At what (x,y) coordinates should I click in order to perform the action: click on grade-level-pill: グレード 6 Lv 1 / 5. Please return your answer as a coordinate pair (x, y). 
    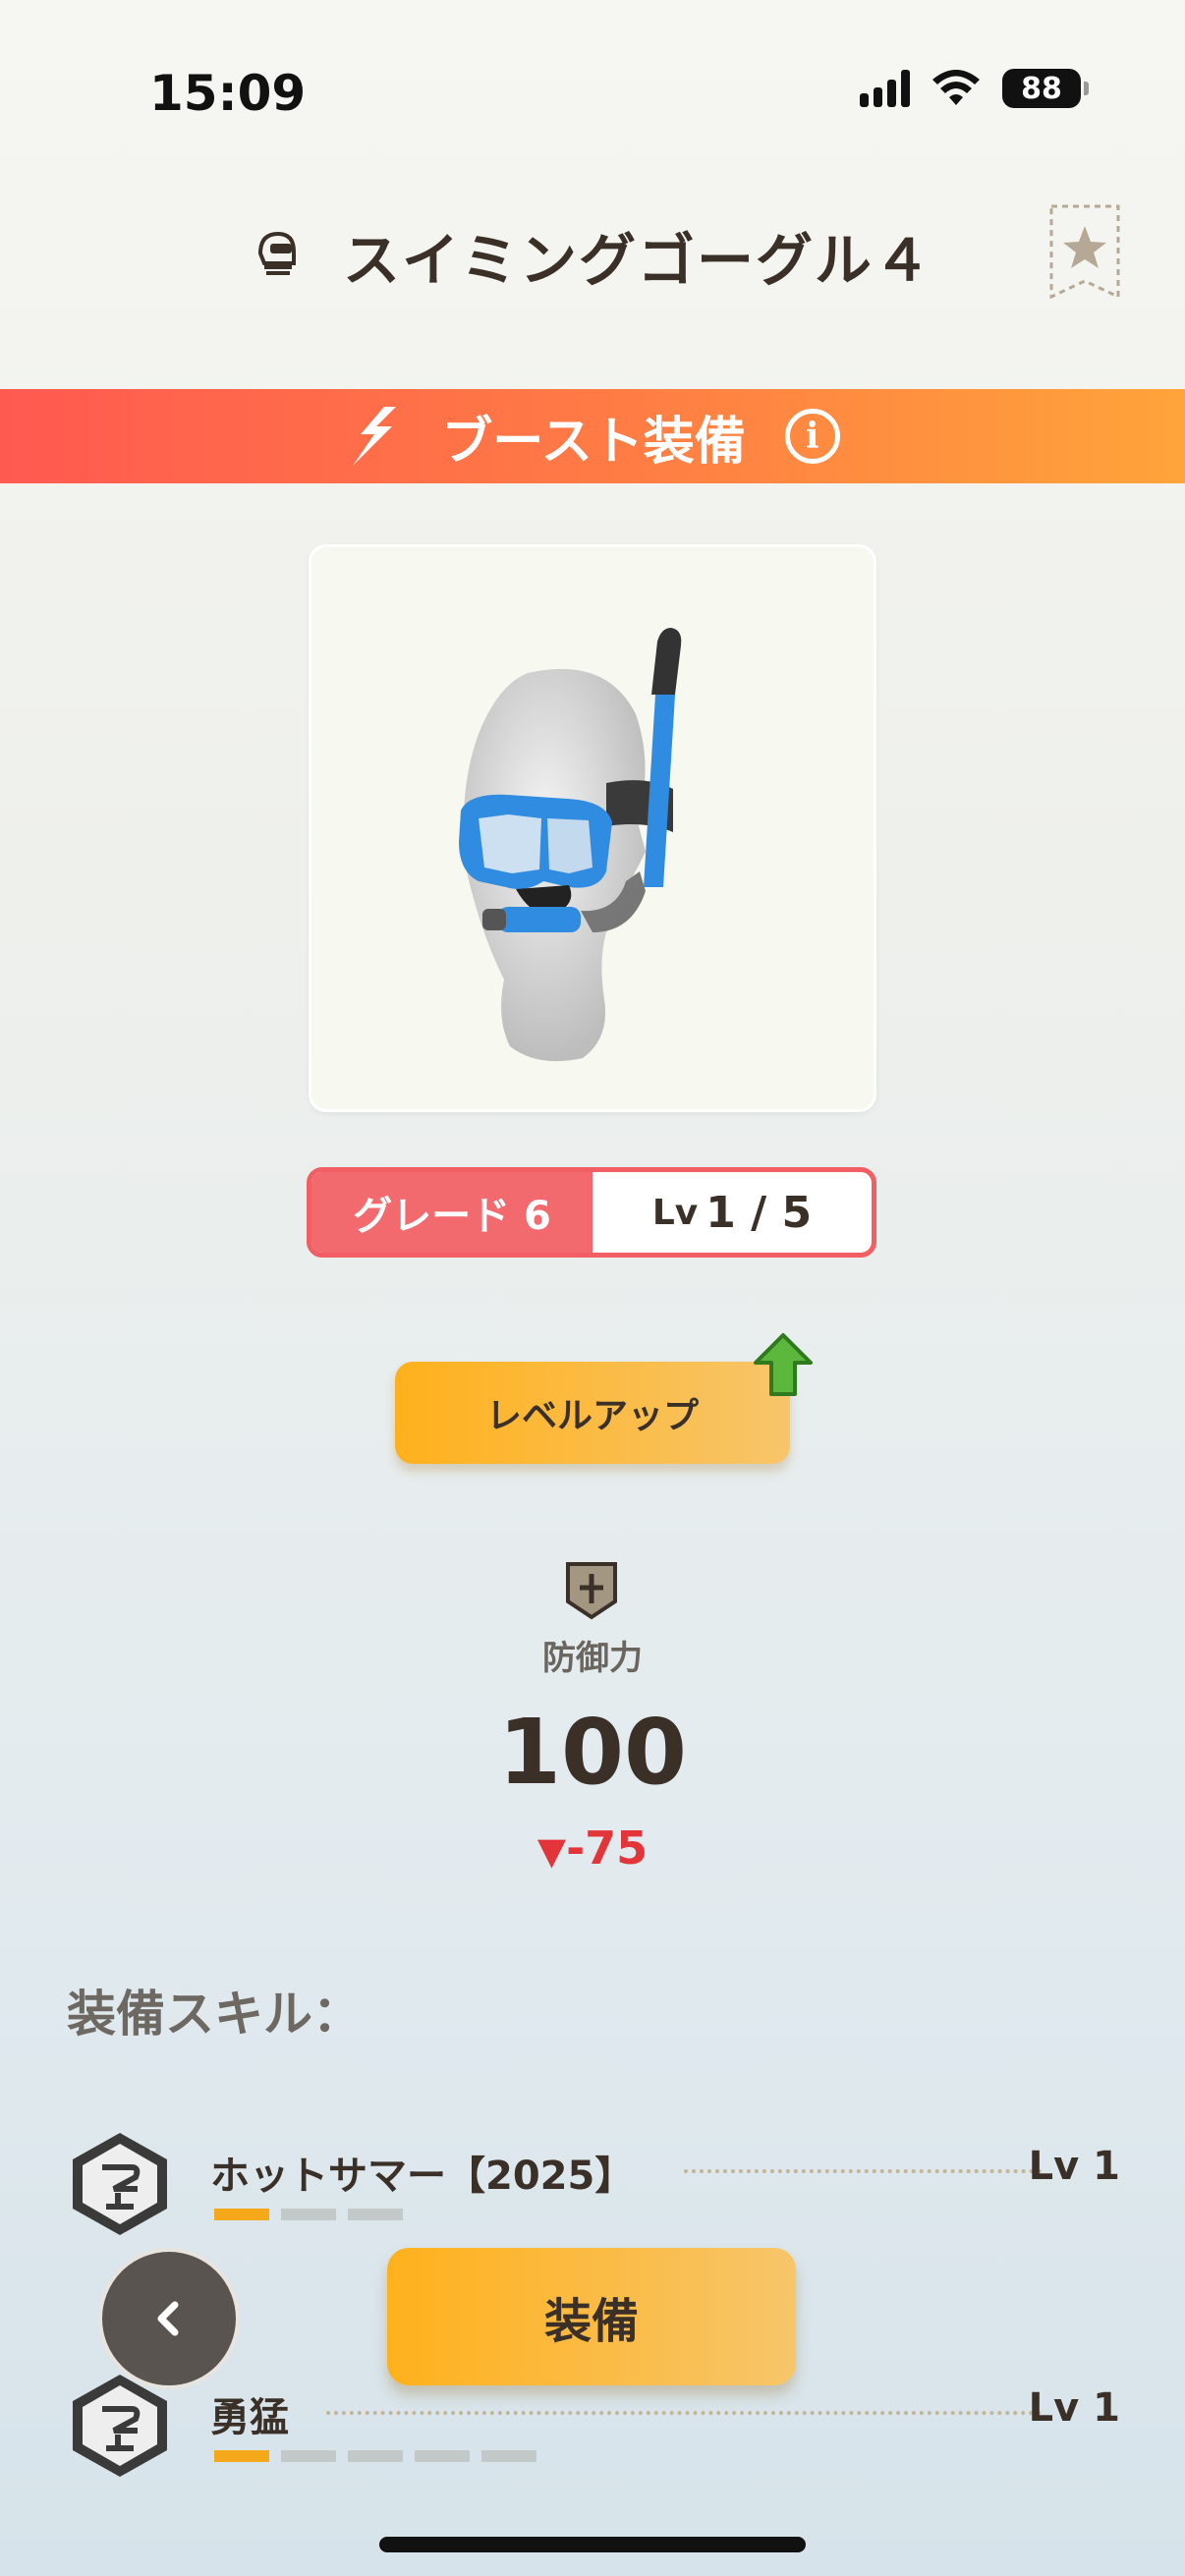
    Looking at the image, I should click on (592, 1212).